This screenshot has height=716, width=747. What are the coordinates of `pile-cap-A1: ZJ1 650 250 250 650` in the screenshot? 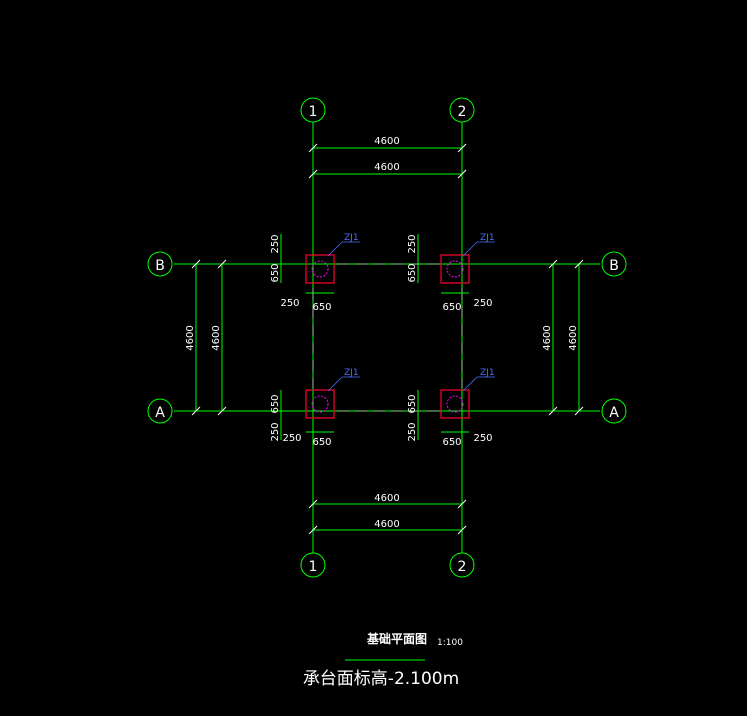 It's located at (315, 408).